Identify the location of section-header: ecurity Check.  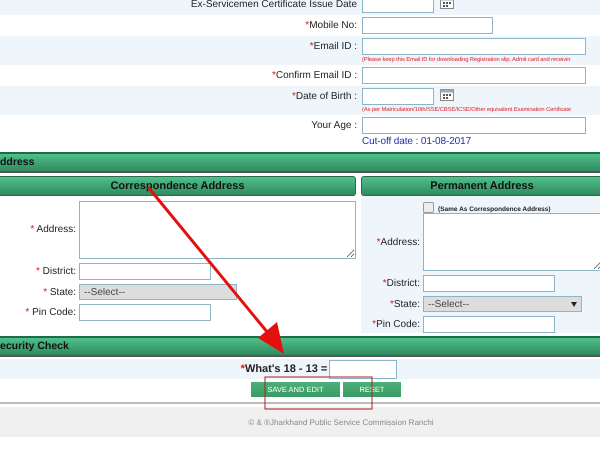
(300, 346).